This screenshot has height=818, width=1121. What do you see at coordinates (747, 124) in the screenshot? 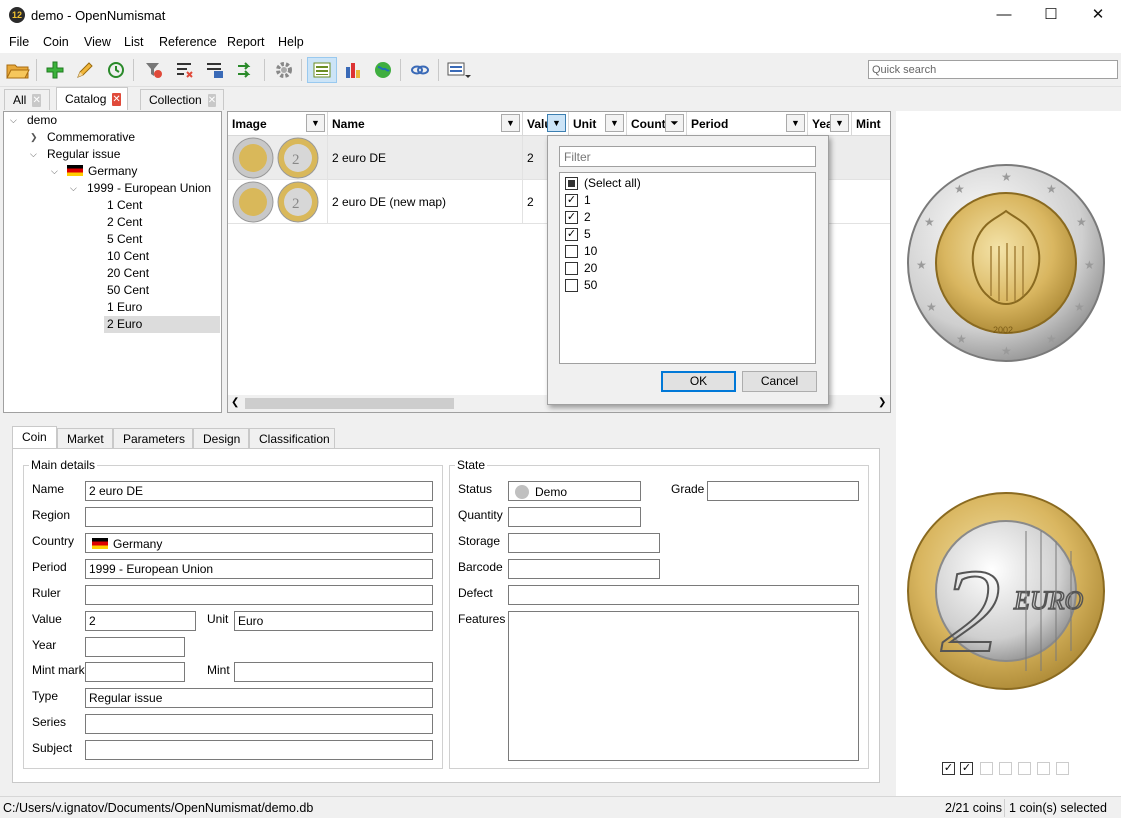
I see `column-header-period: Period ▼` at bounding box center [747, 124].